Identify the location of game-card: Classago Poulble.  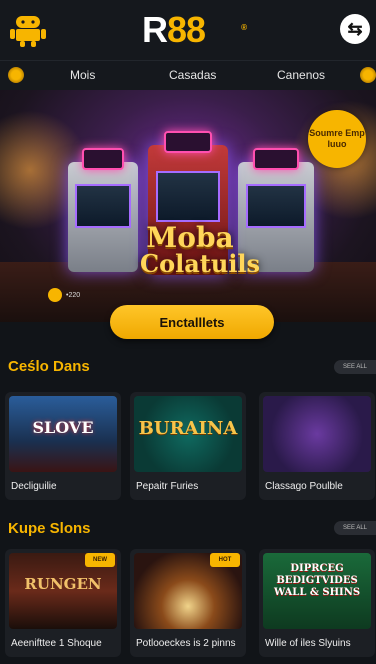
(317, 446).